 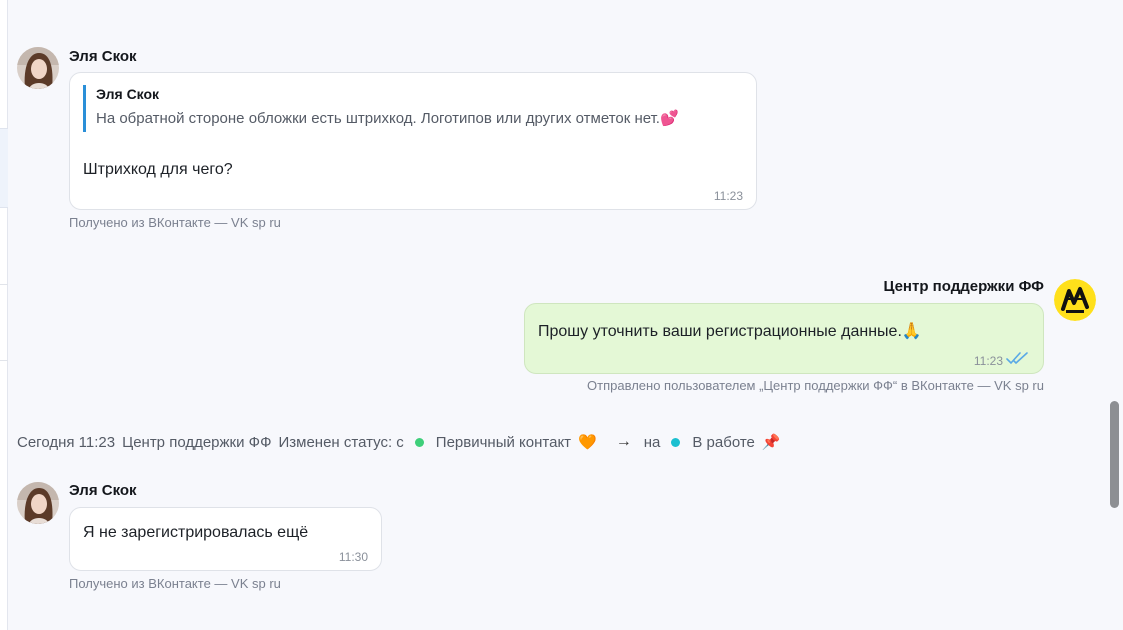 I want to click on status-date: Сегодня 11:23, so click(x=66, y=442).